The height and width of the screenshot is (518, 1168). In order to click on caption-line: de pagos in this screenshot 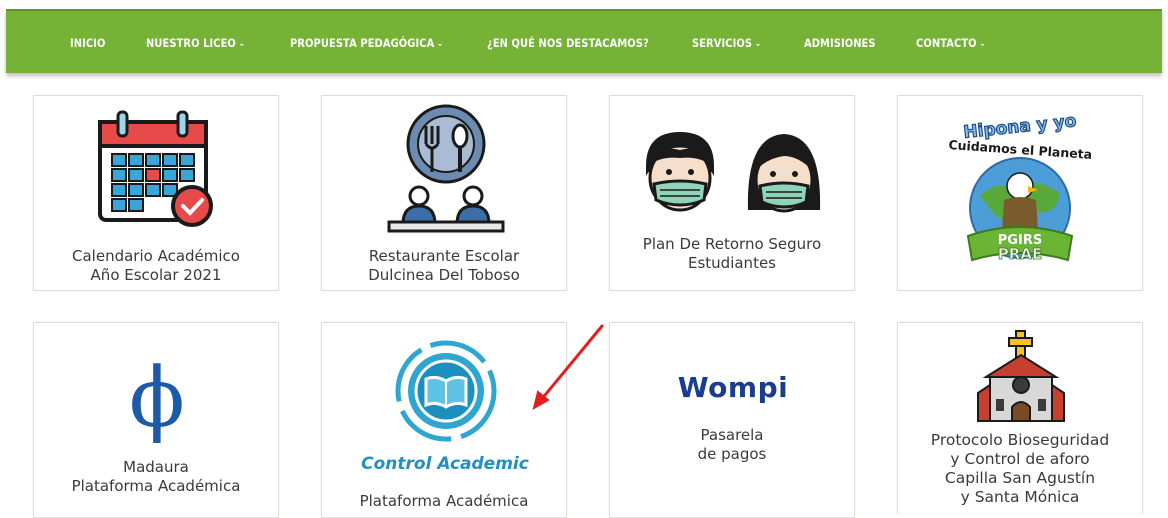, I will do `click(732, 454)`.